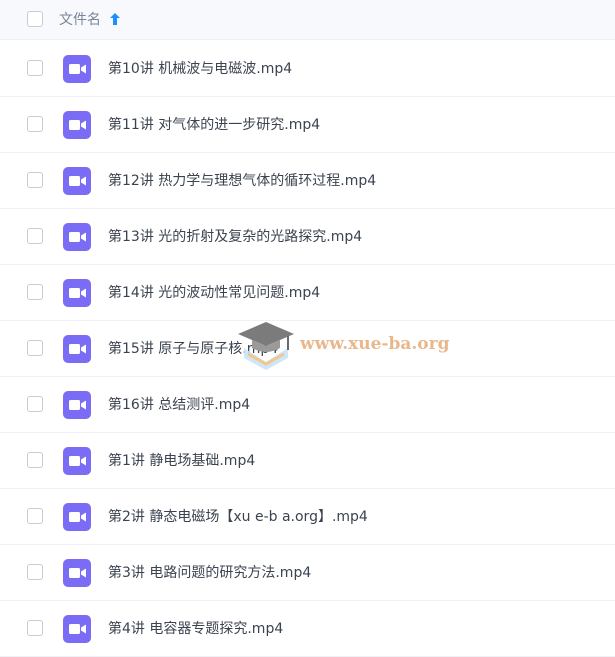 The image size is (615, 657). Describe the element at coordinates (235, 237) in the screenshot. I see `file-name: 第13讲 光的折射及复杂的光路探究.mp4` at that location.